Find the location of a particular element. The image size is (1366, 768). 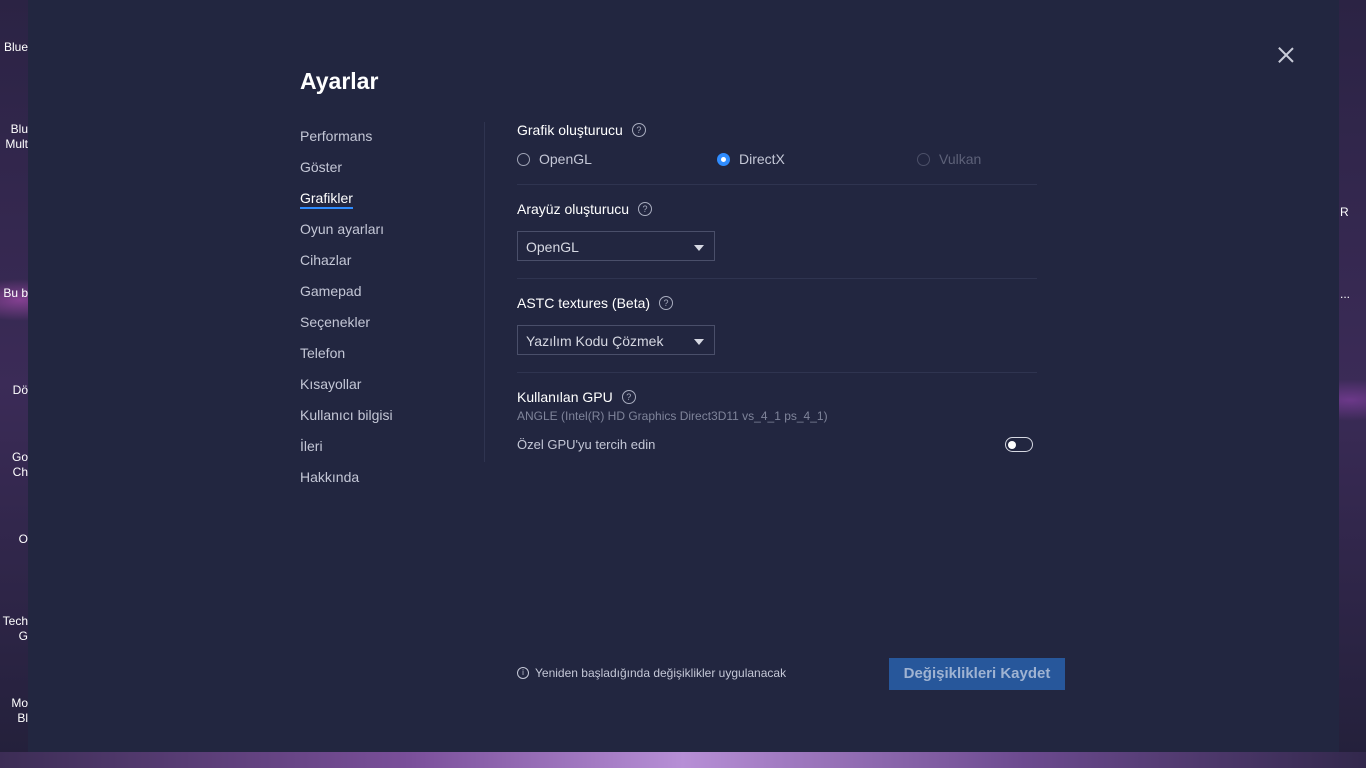

close-icon is located at coordinates (1286, 55).